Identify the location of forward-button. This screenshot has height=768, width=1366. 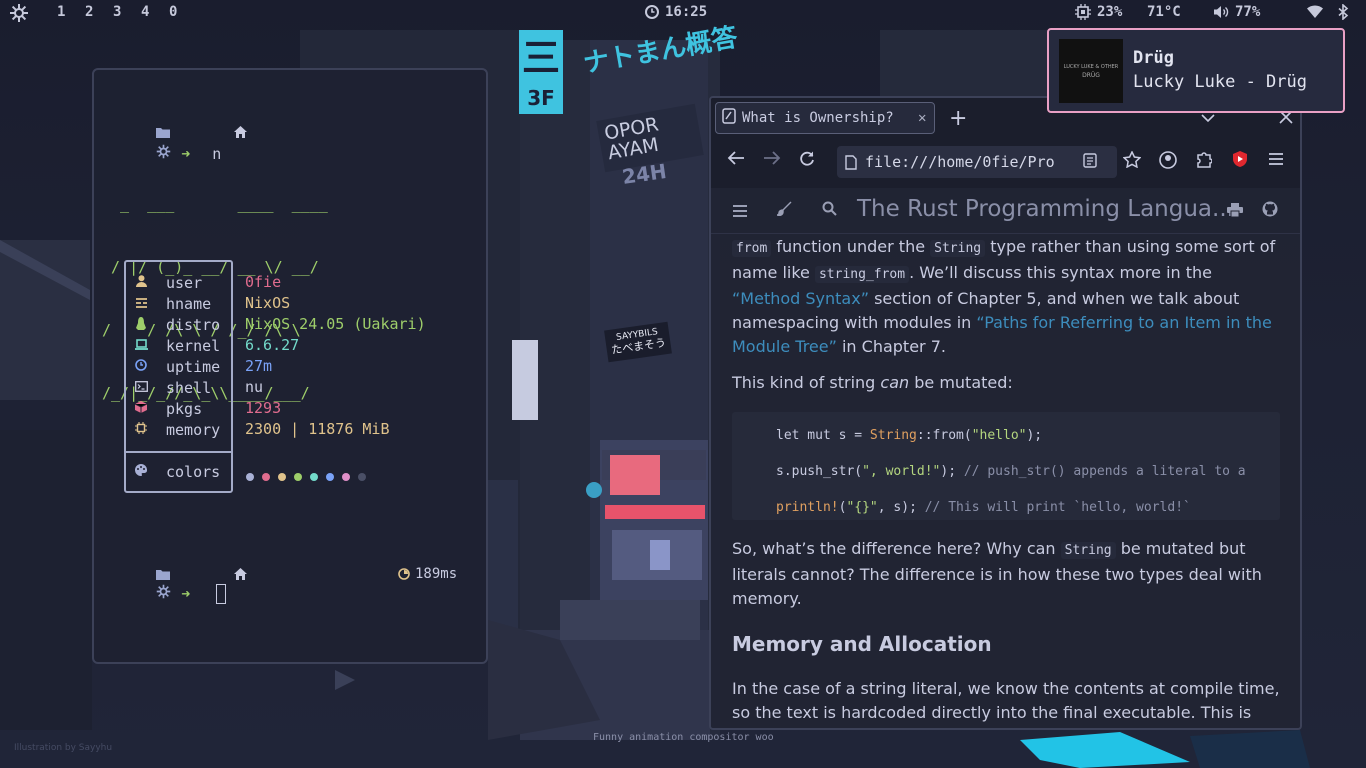
(772, 160).